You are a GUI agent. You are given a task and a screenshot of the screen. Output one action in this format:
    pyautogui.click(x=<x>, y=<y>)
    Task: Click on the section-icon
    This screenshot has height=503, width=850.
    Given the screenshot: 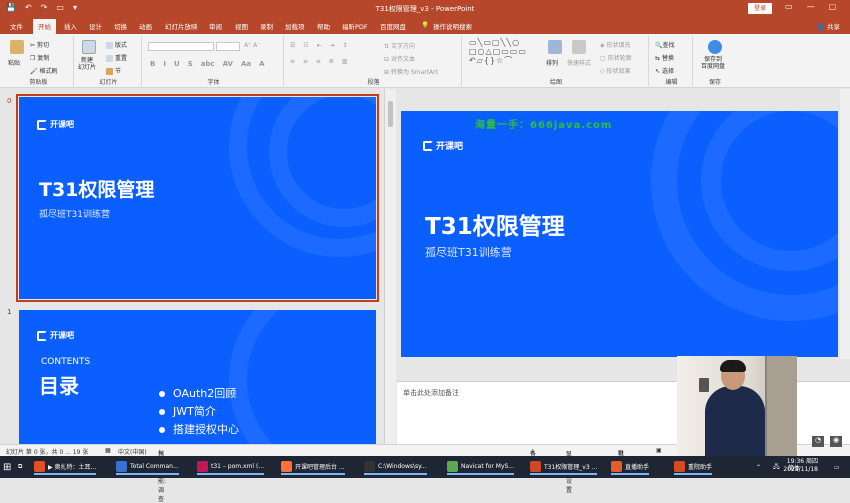 What is the action you would take?
    pyautogui.click(x=109, y=71)
    